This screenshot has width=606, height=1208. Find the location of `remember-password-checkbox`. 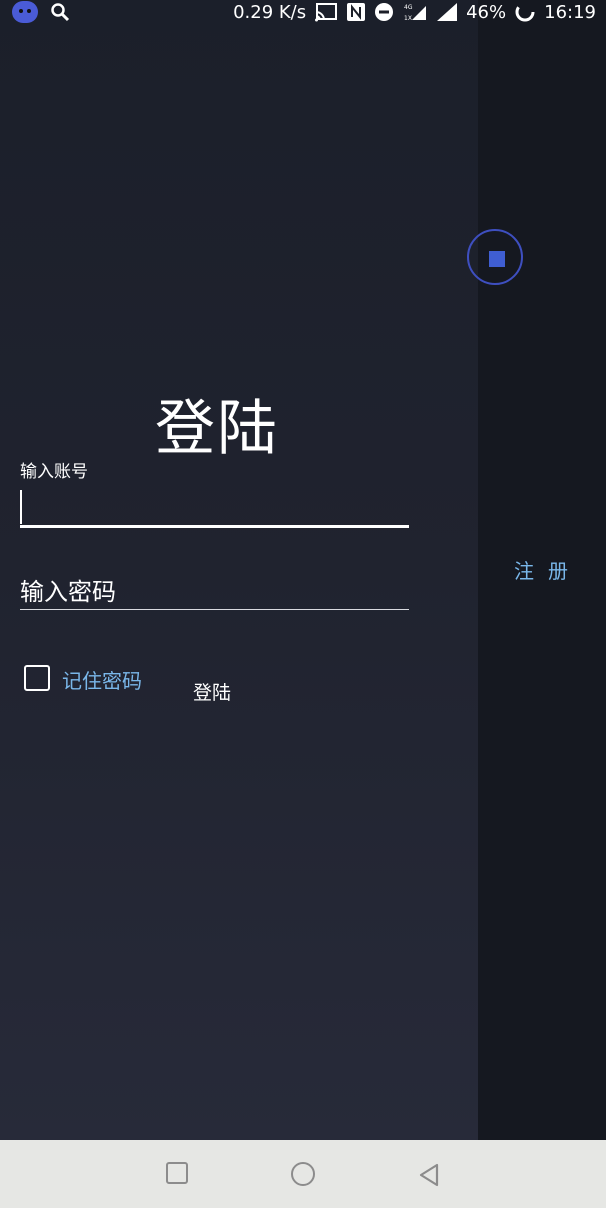

remember-password-checkbox is located at coordinates (37, 678).